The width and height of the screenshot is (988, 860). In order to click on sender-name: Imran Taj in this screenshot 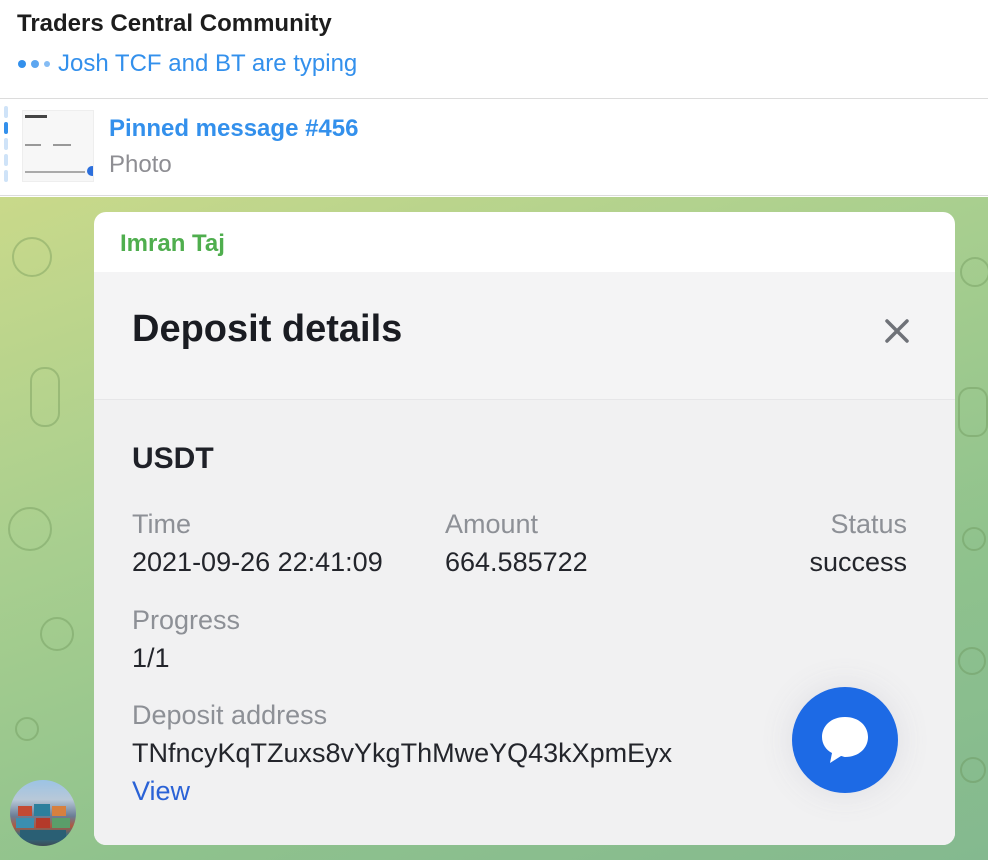, I will do `click(172, 244)`.